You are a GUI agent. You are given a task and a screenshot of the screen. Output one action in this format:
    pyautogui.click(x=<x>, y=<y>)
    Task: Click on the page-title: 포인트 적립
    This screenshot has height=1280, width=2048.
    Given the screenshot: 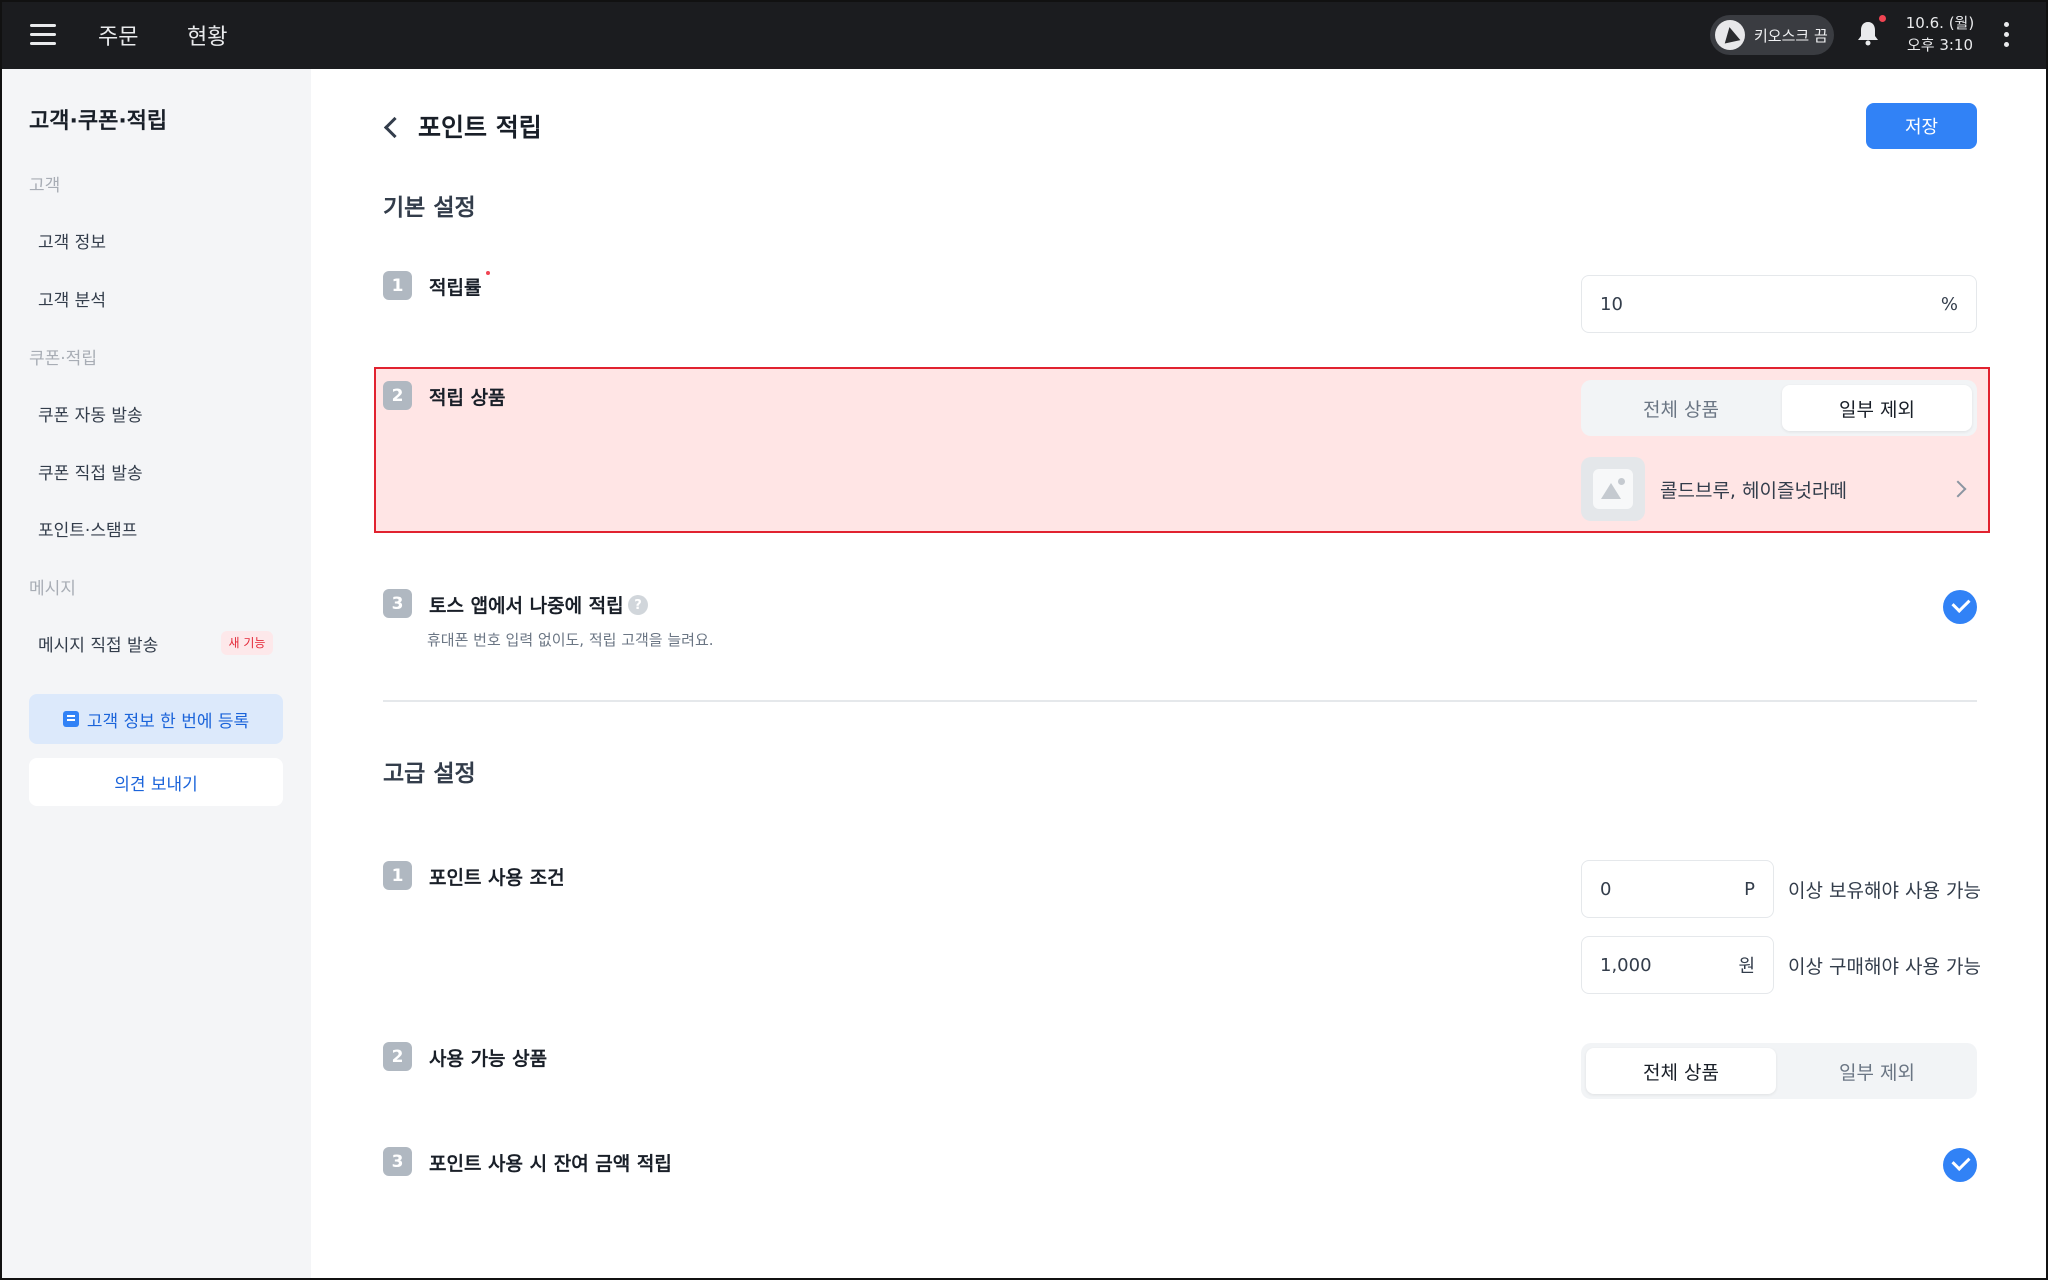 What is the action you would take?
    pyautogui.click(x=480, y=127)
    